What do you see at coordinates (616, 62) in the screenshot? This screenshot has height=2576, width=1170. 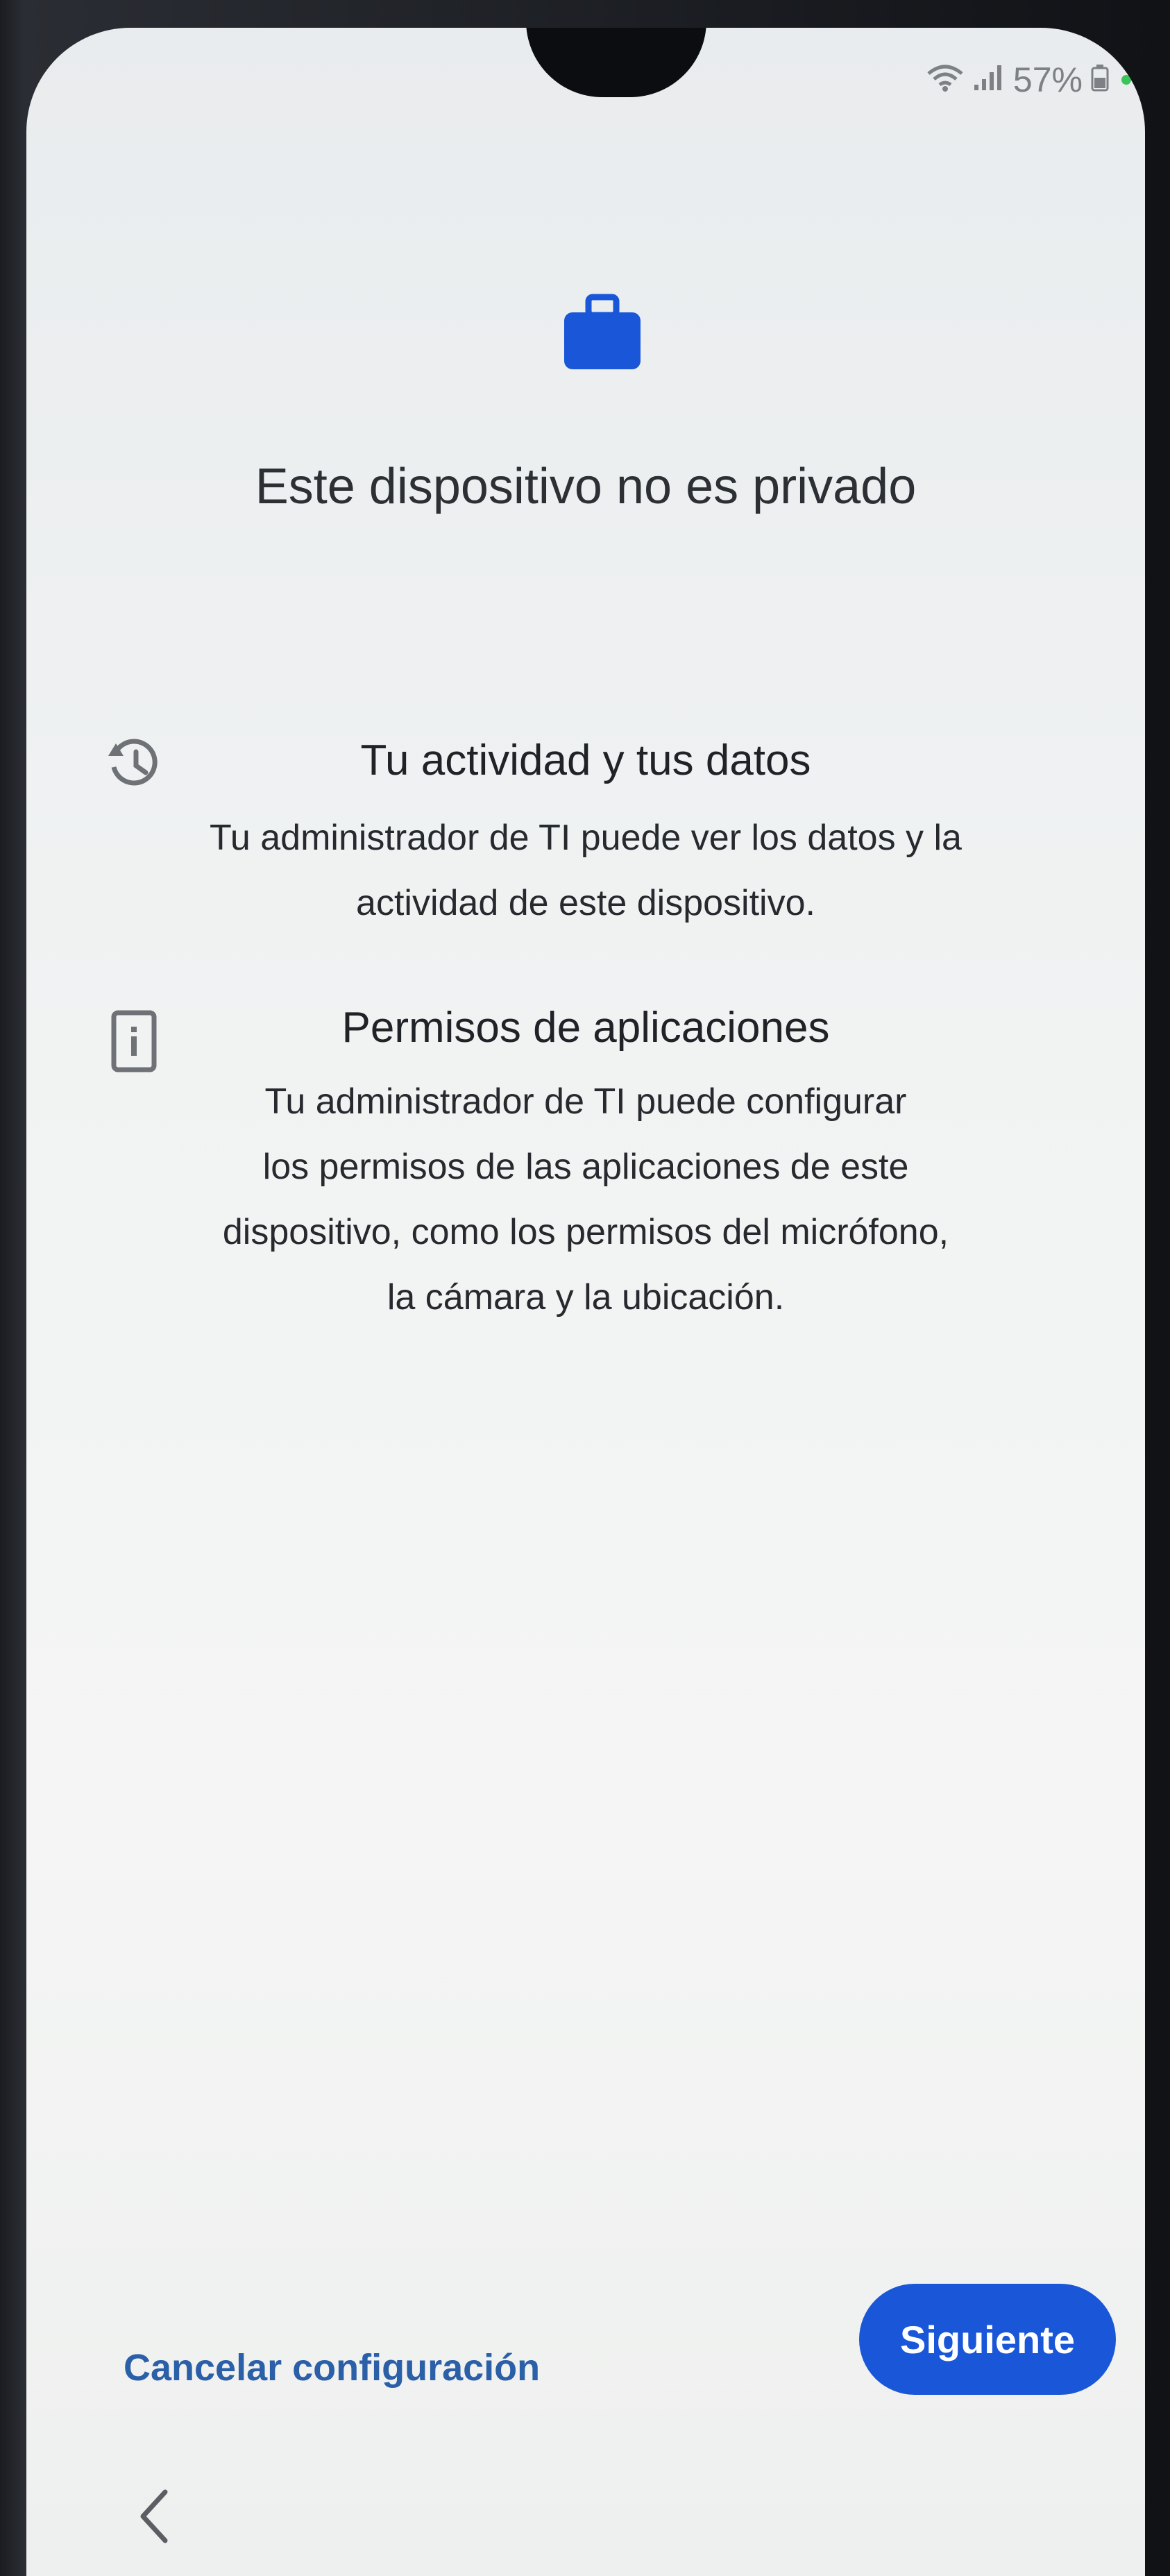 I see `camera-notch` at bounding box center [616, 62].